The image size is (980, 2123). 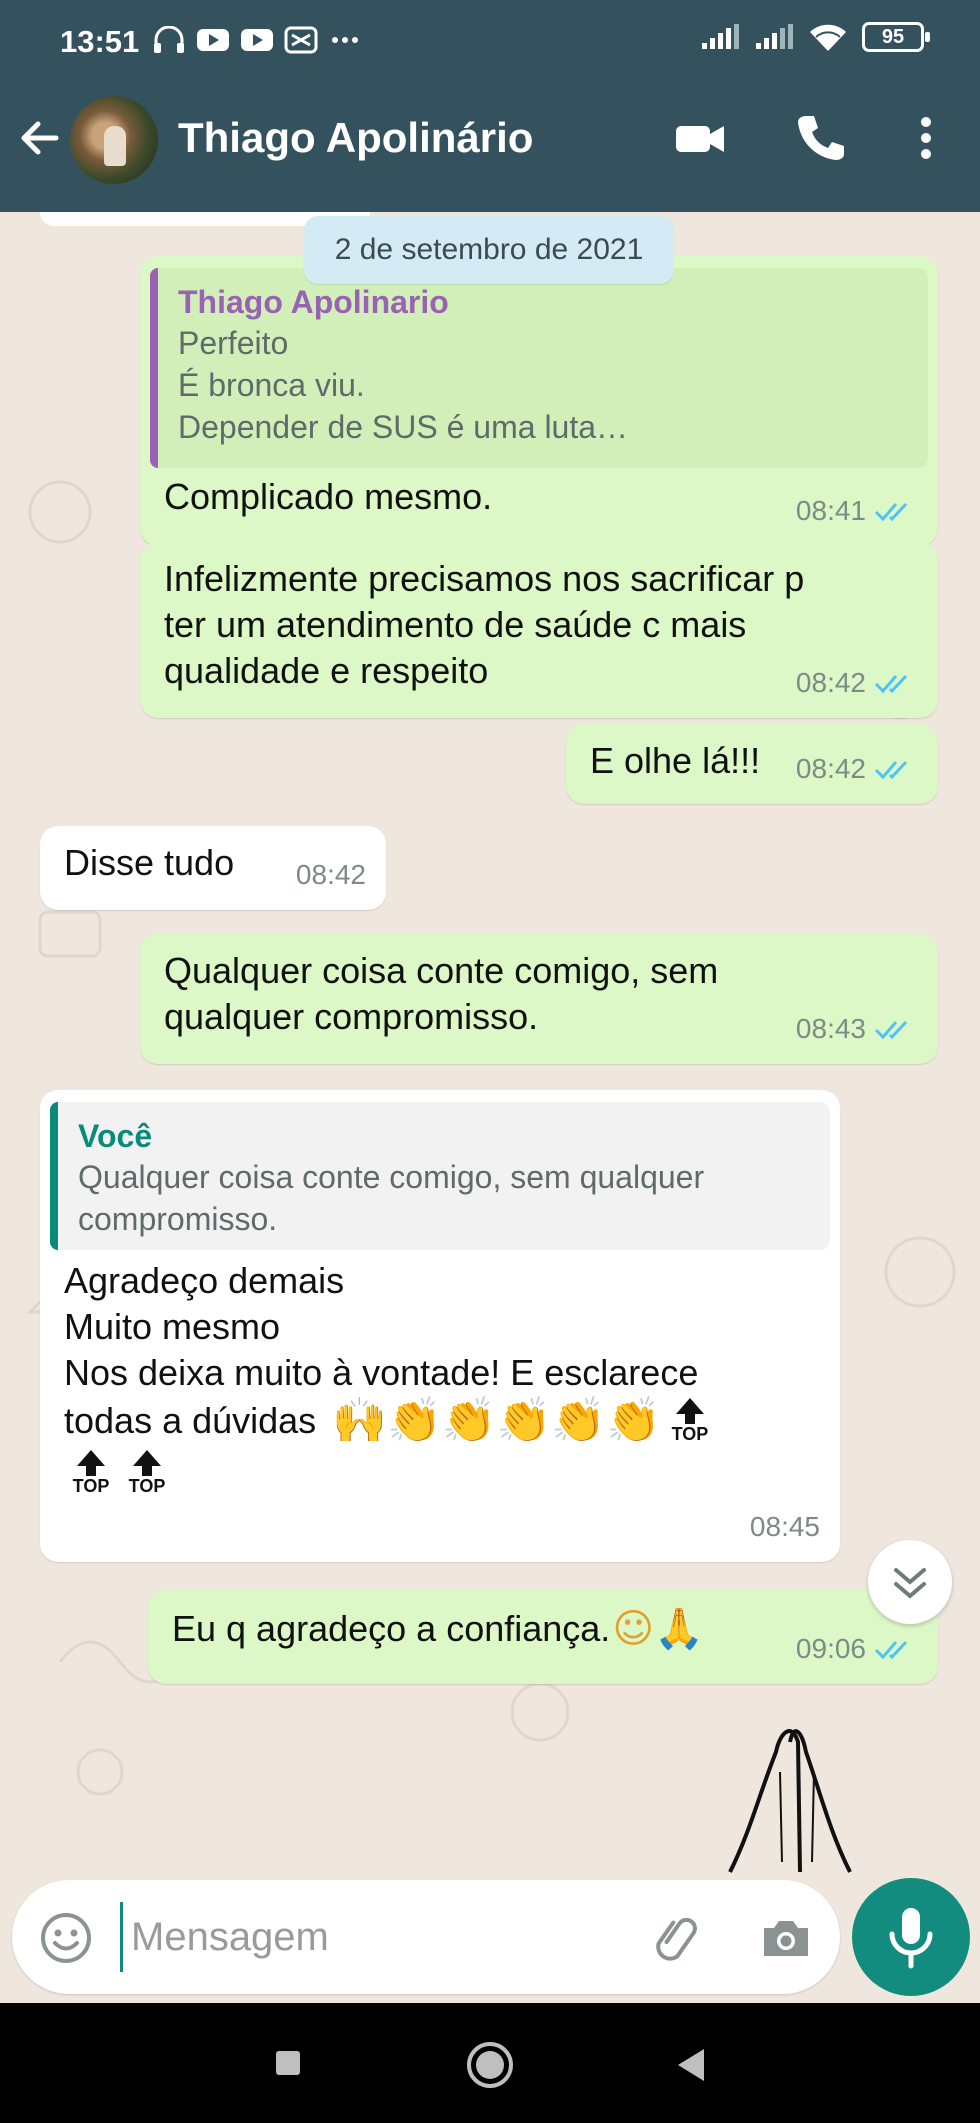 I want to click on message-line: todas a dúvidas, so click(x=190, y=1420).